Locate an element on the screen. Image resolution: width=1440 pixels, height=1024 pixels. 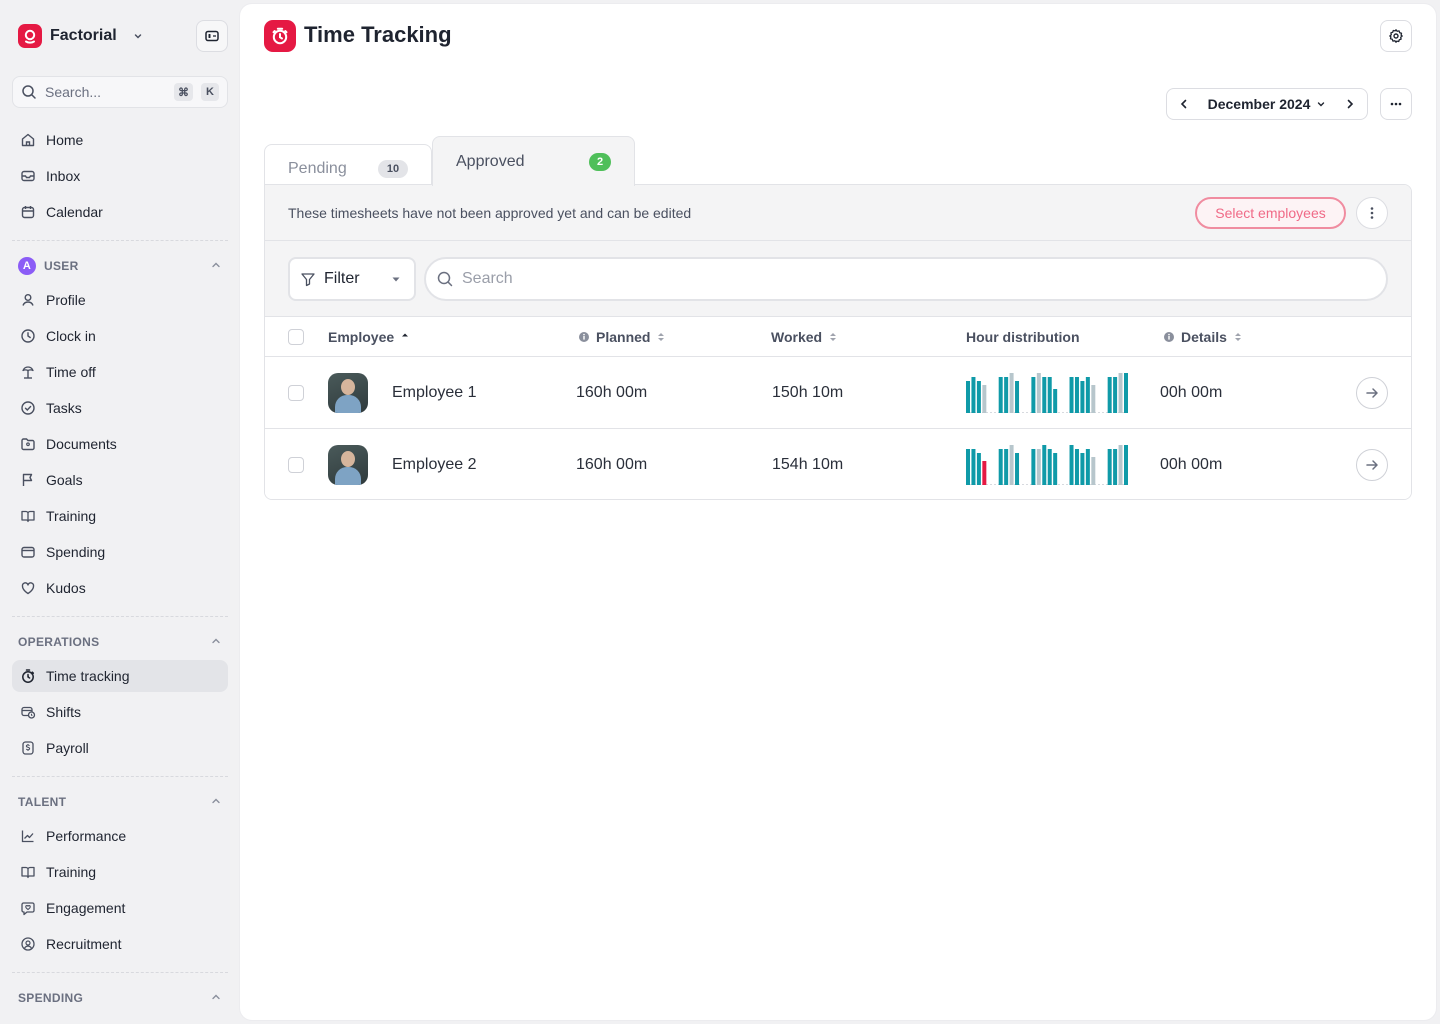
sidebar-item-documents: Documents is located at coordinates (120, 444).